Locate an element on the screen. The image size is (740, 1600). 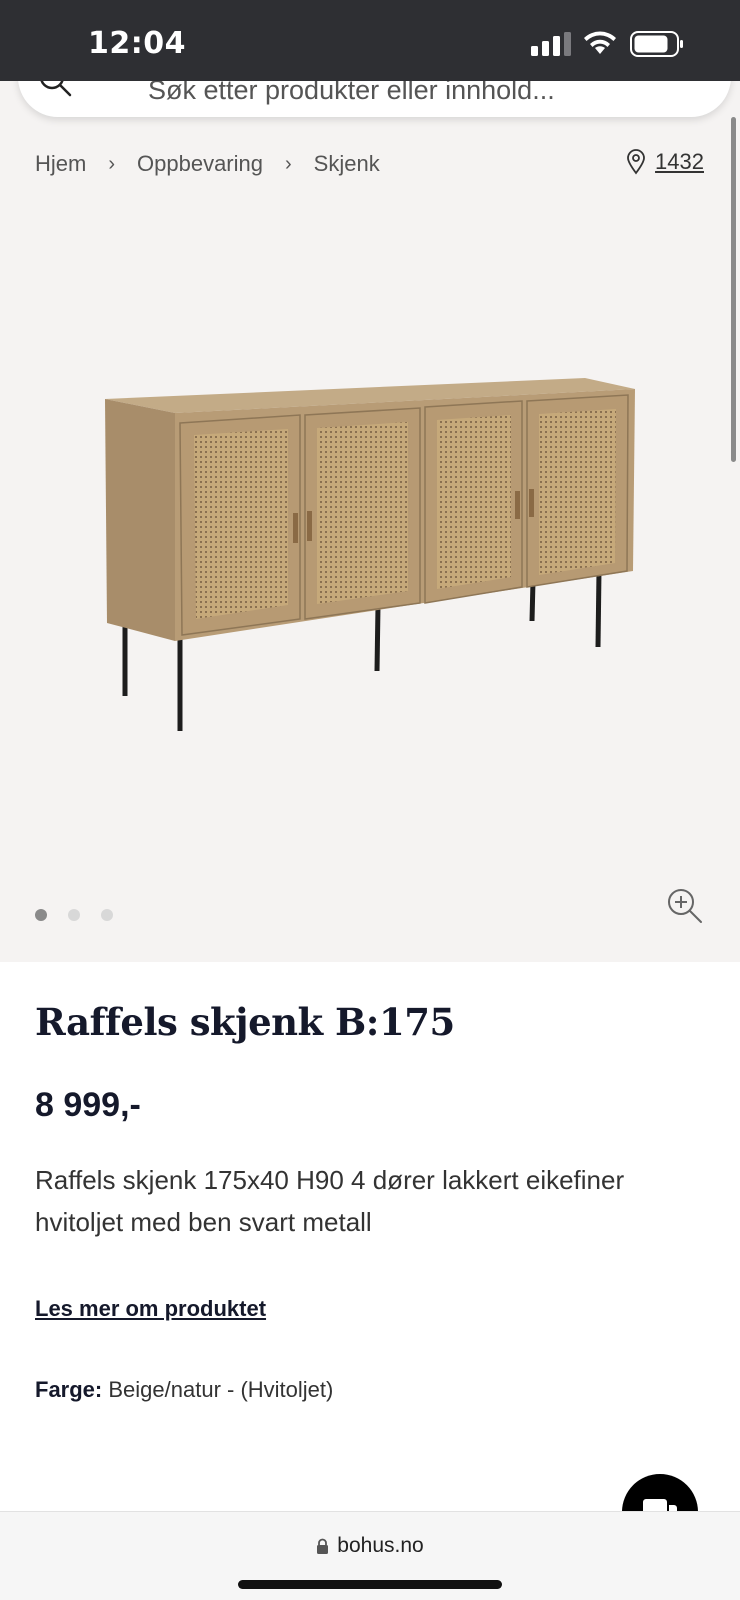
zoom-in-icon is located at coordinates (685, 906).